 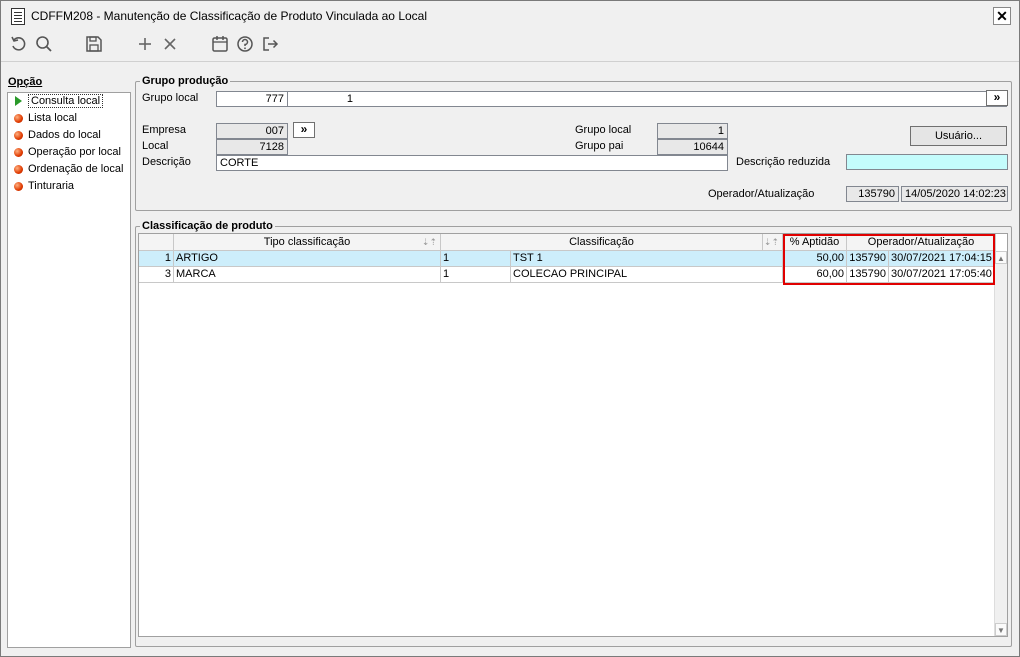 What do you see at coordinates (954, 194) in the screenshot?
I see `atualizacao-field: 14/05/2020 14:02:23` at bounding box center [954, 194].